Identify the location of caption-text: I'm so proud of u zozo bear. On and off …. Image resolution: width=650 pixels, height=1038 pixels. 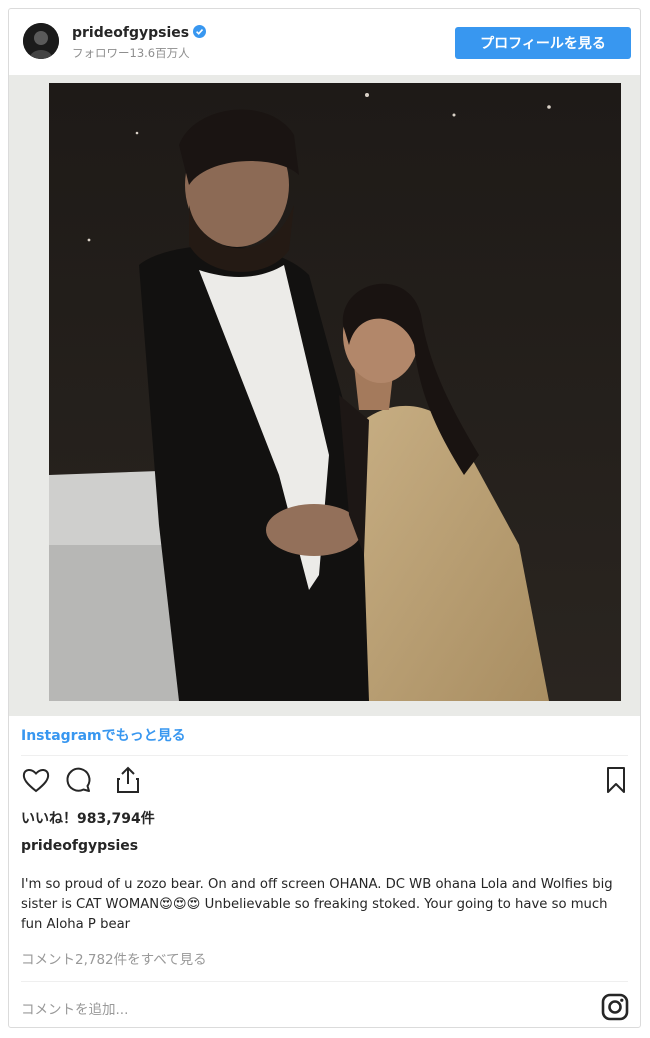
(317, 904).